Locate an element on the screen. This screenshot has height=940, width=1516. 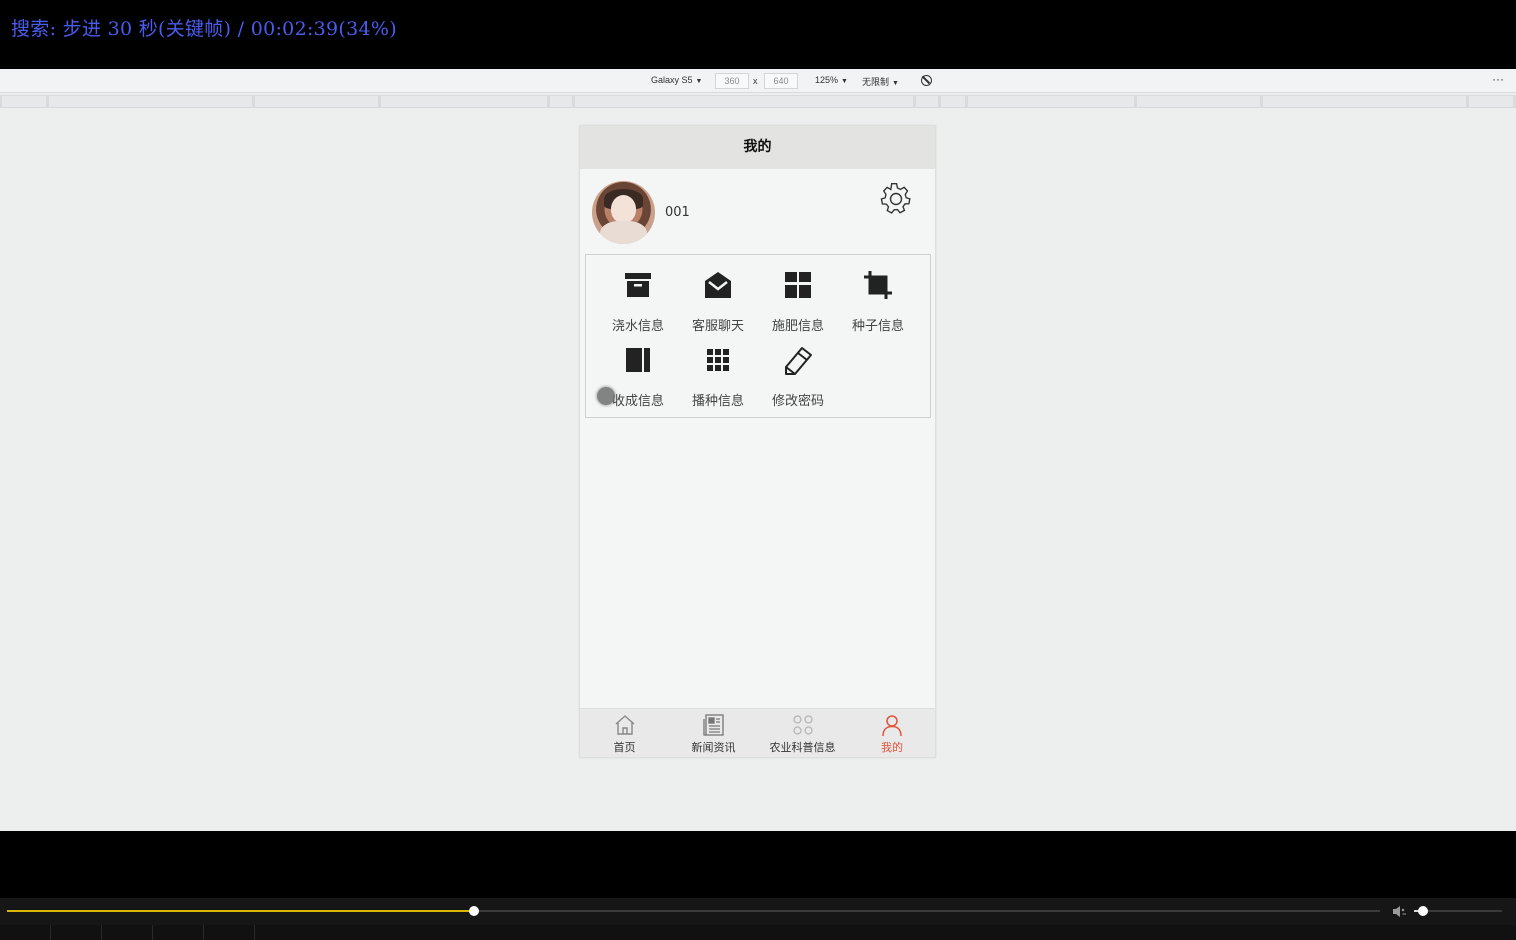
tab-mine: 我的 is located at coordinates (891, 733).